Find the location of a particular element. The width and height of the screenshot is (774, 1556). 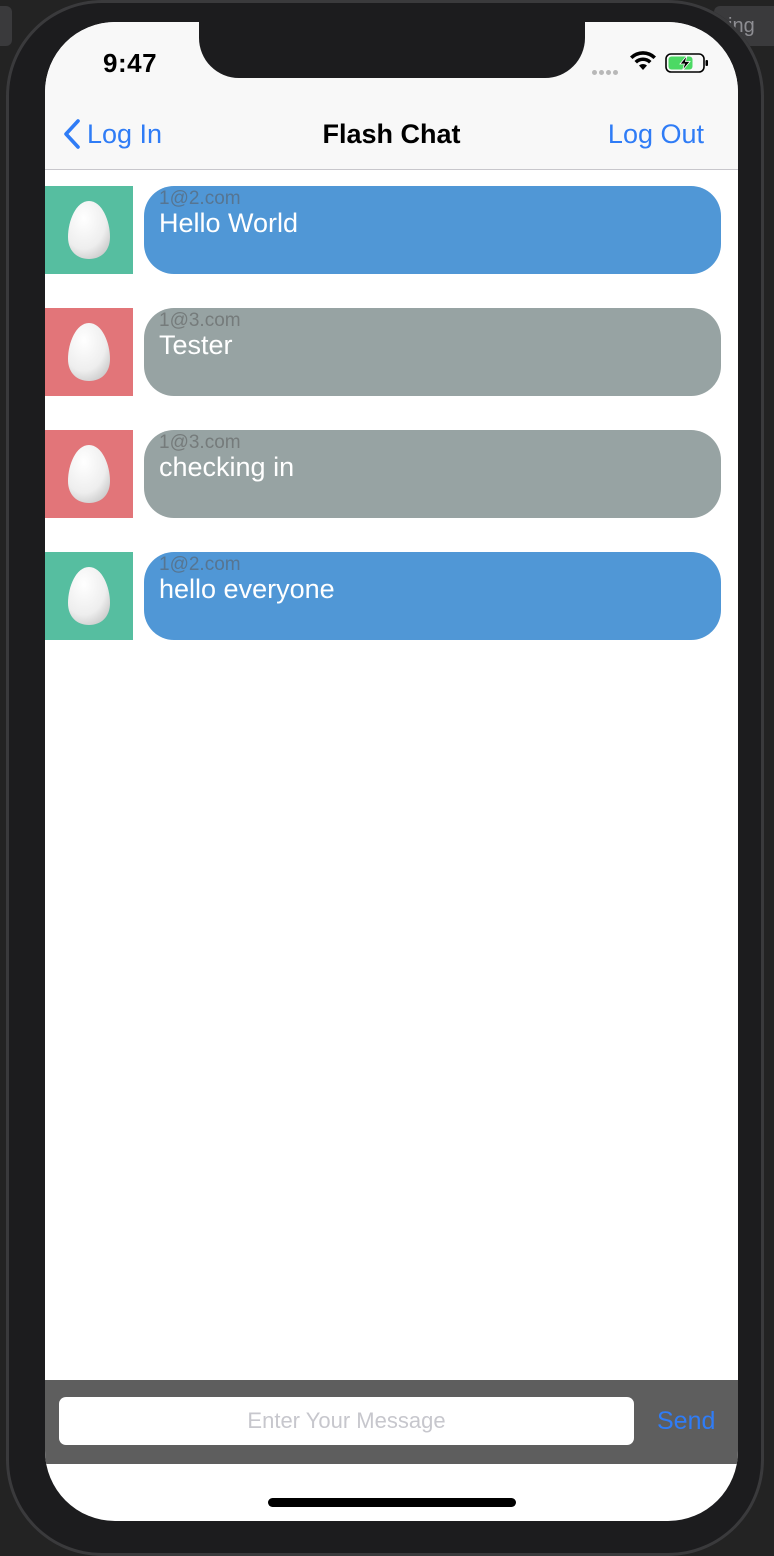

send-button: Send is located at coordinates (686, 1421).